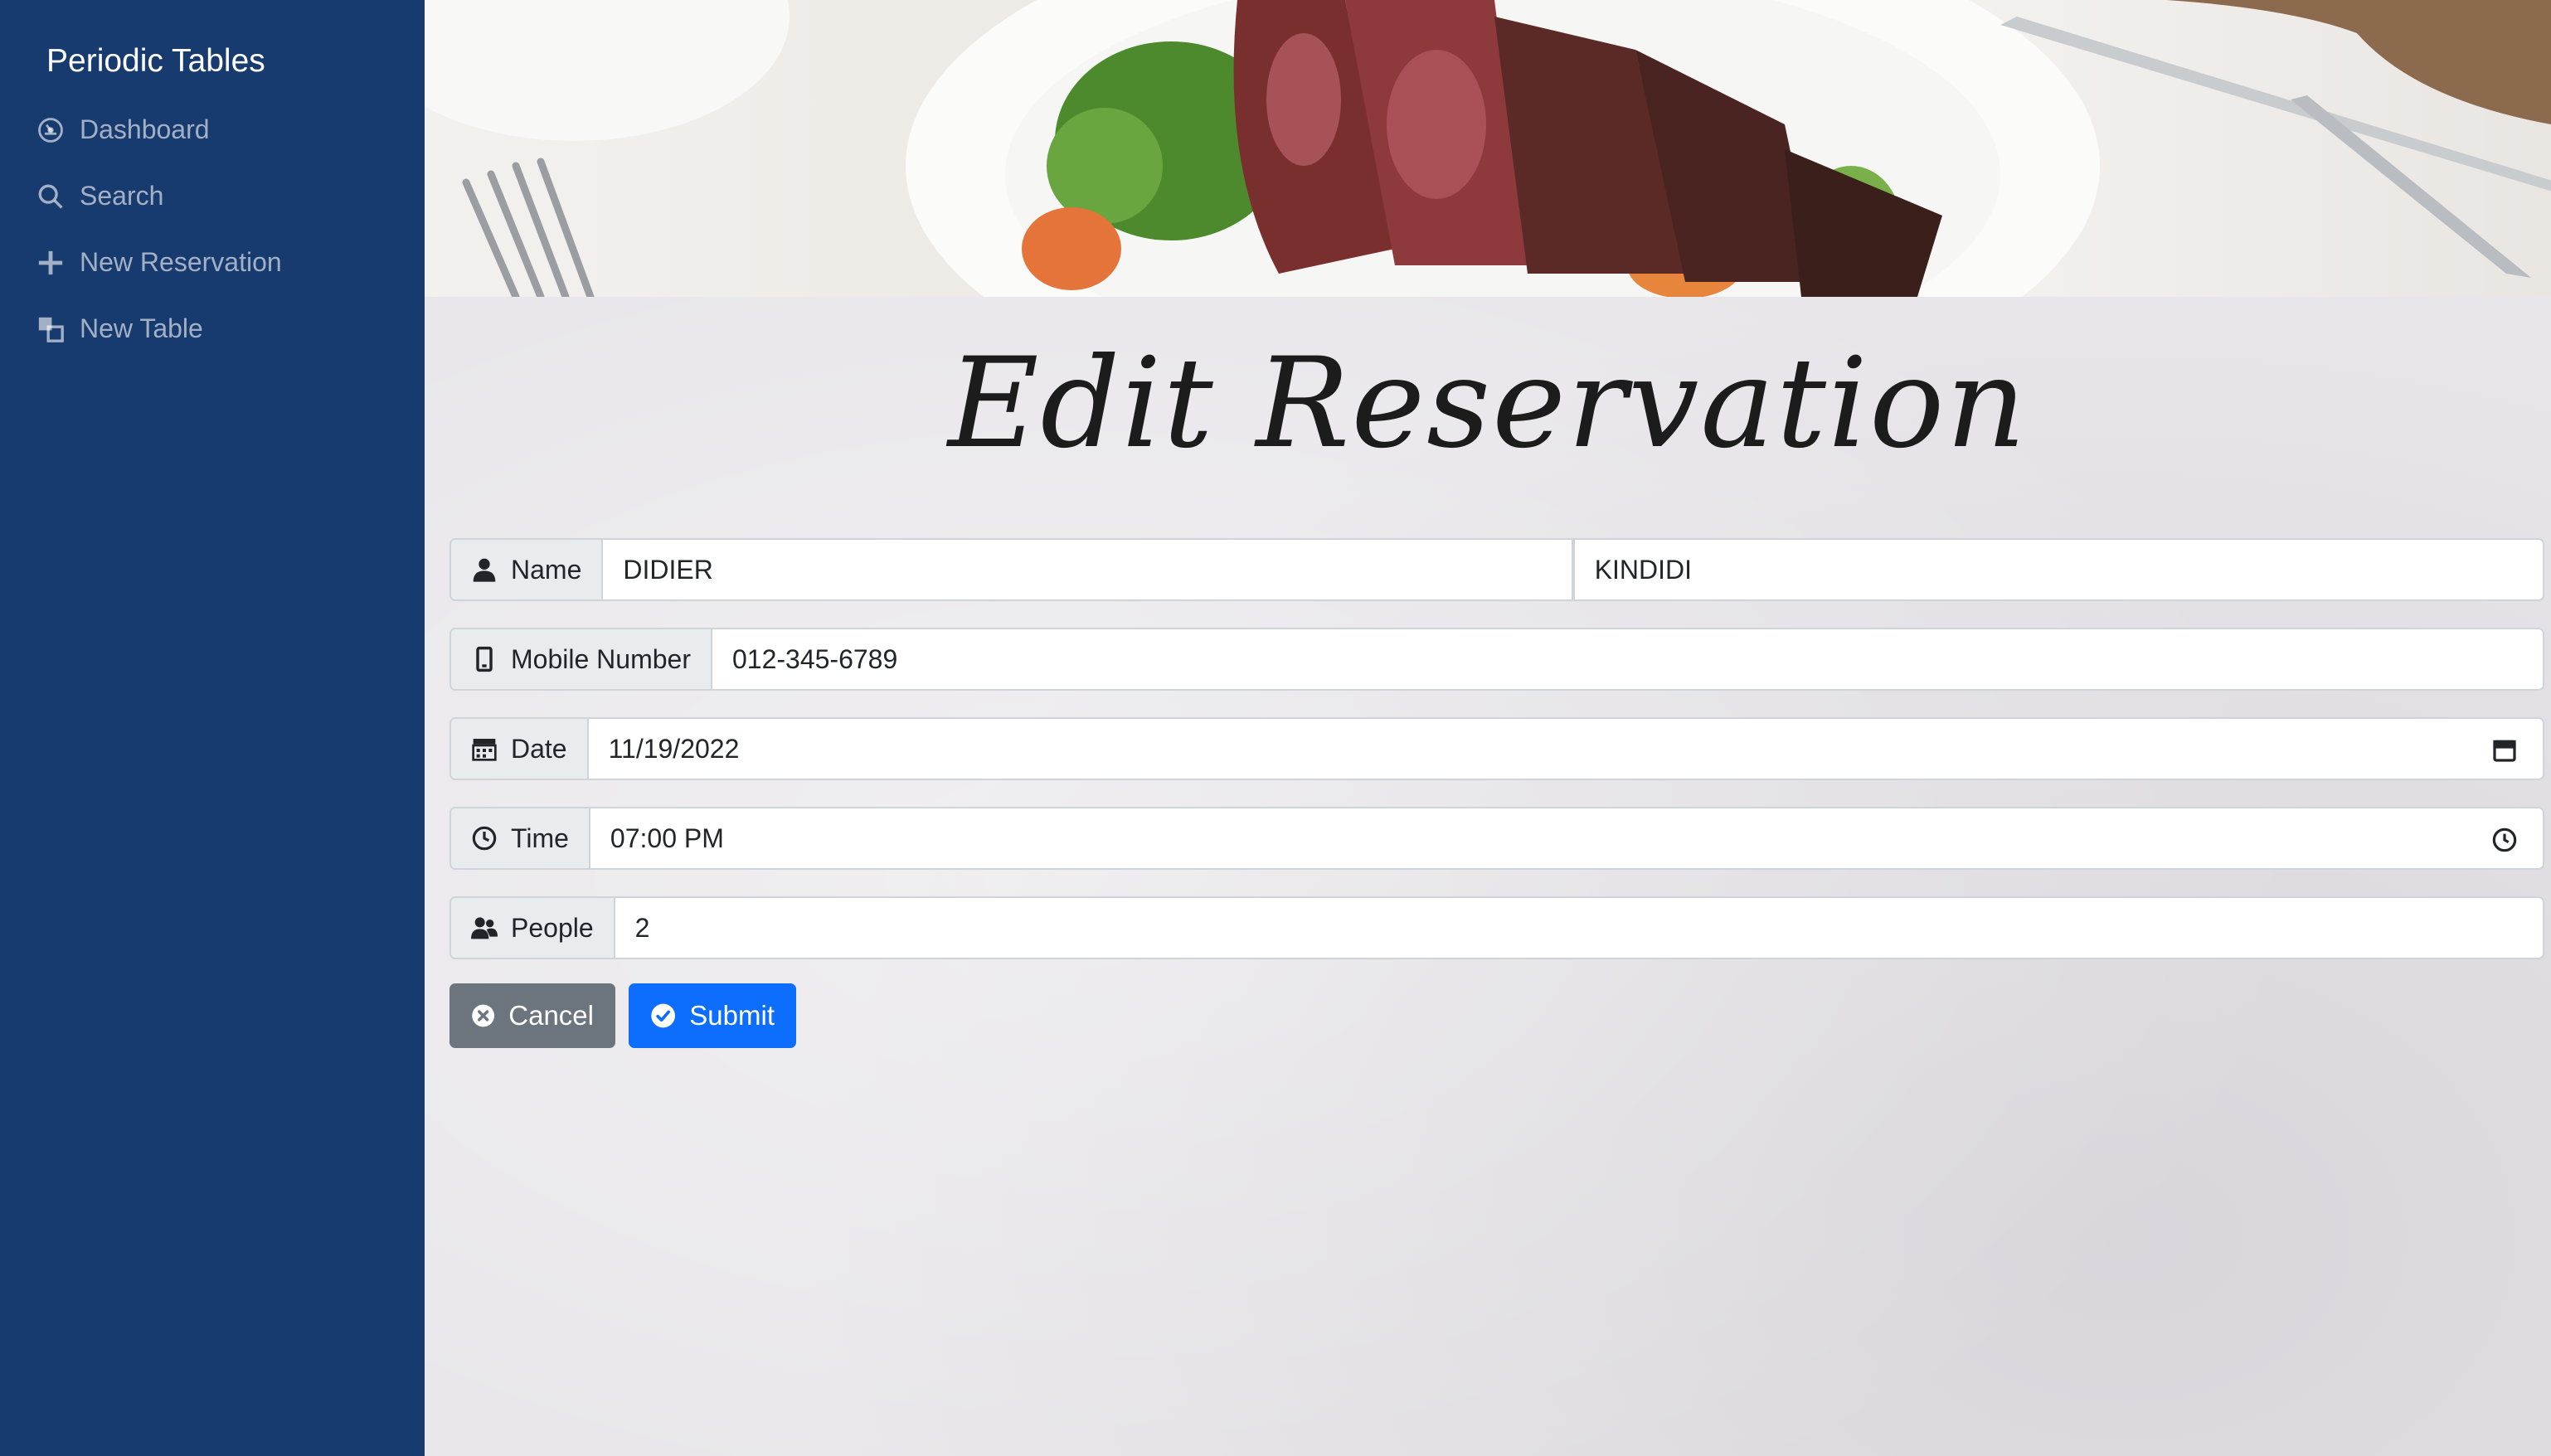 The image size is (2551, 1456). I want to click on name-row: Name DIDIER KINDIDI, so click(1497, 569).